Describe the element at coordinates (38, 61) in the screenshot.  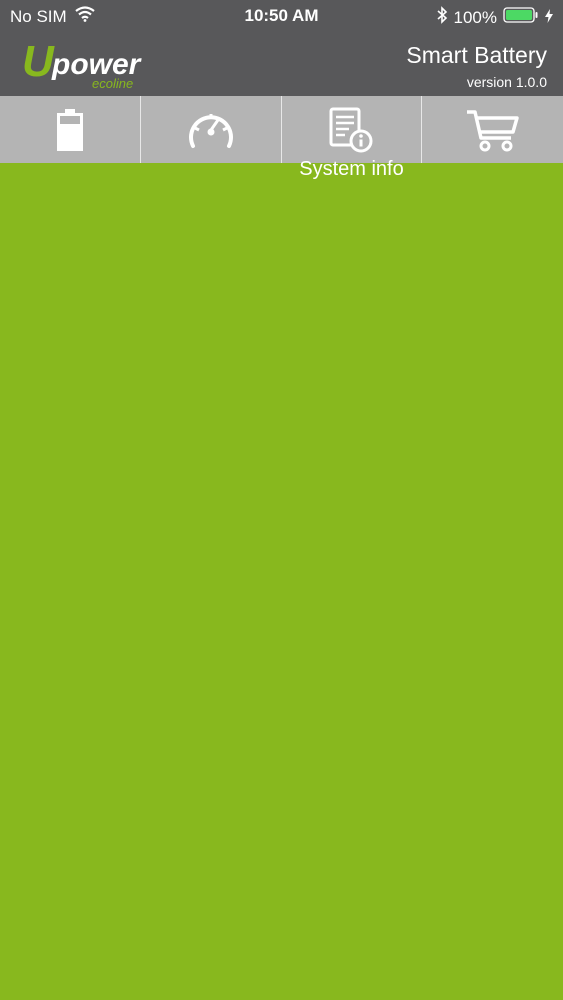
I see `logo-letter-u: U` at that location.